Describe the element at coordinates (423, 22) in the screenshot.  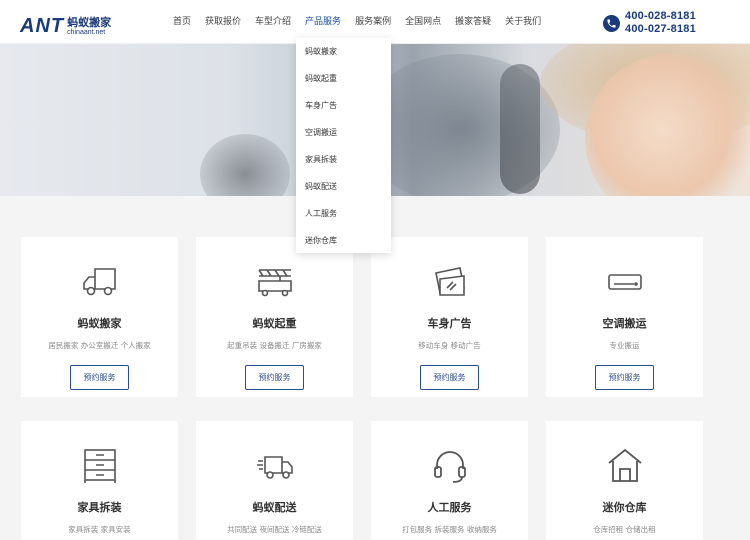
I see `nav-branches: 全国网点` at that location.